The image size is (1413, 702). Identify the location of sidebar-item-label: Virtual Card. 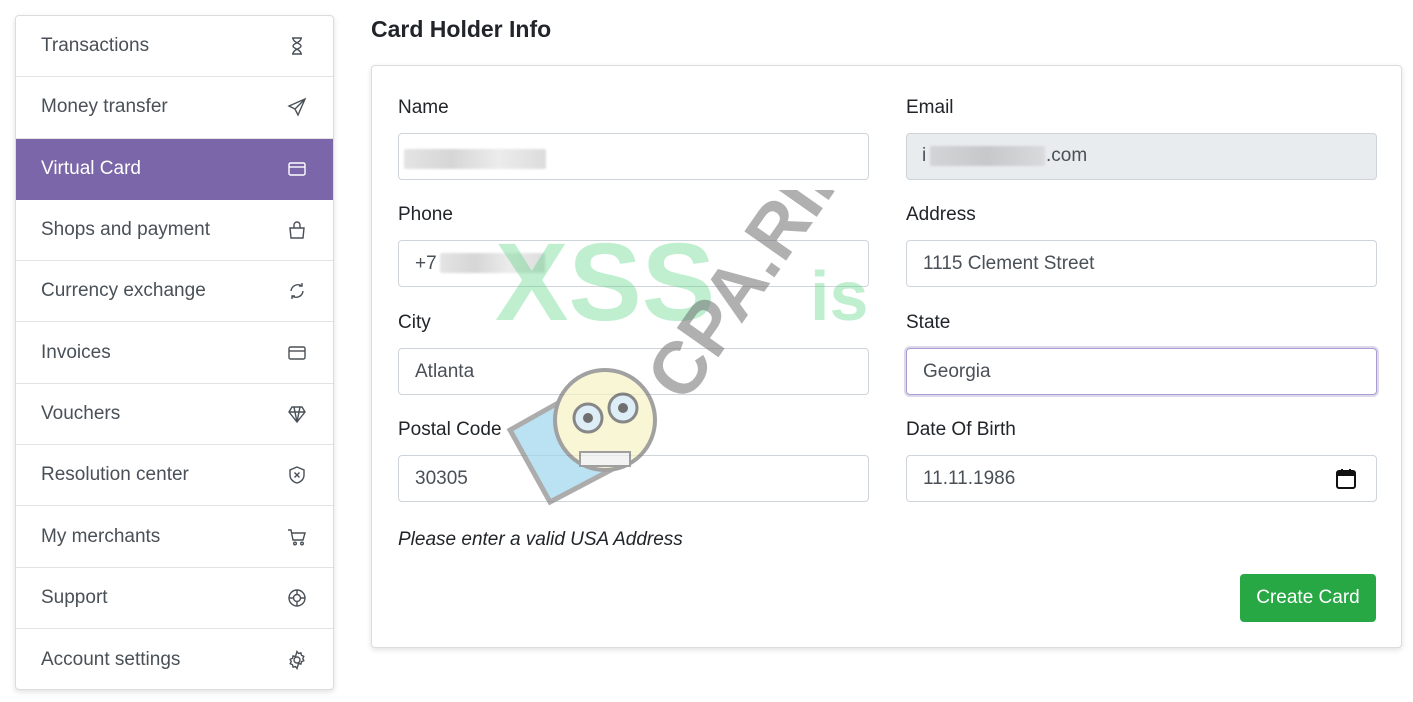
(91, 168).